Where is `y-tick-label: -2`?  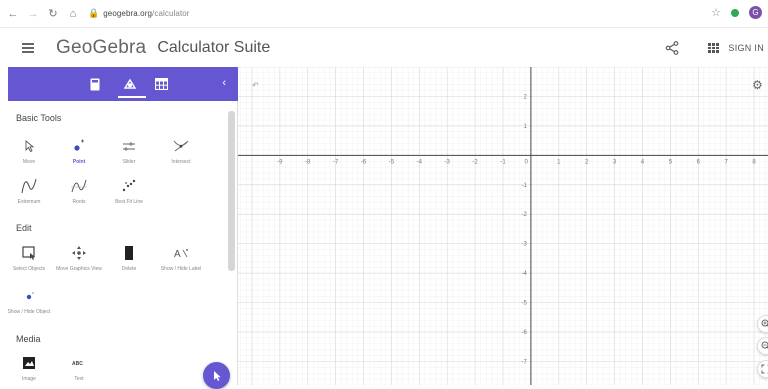
y-tick-label: -2 is located at coordinates (525, 215).